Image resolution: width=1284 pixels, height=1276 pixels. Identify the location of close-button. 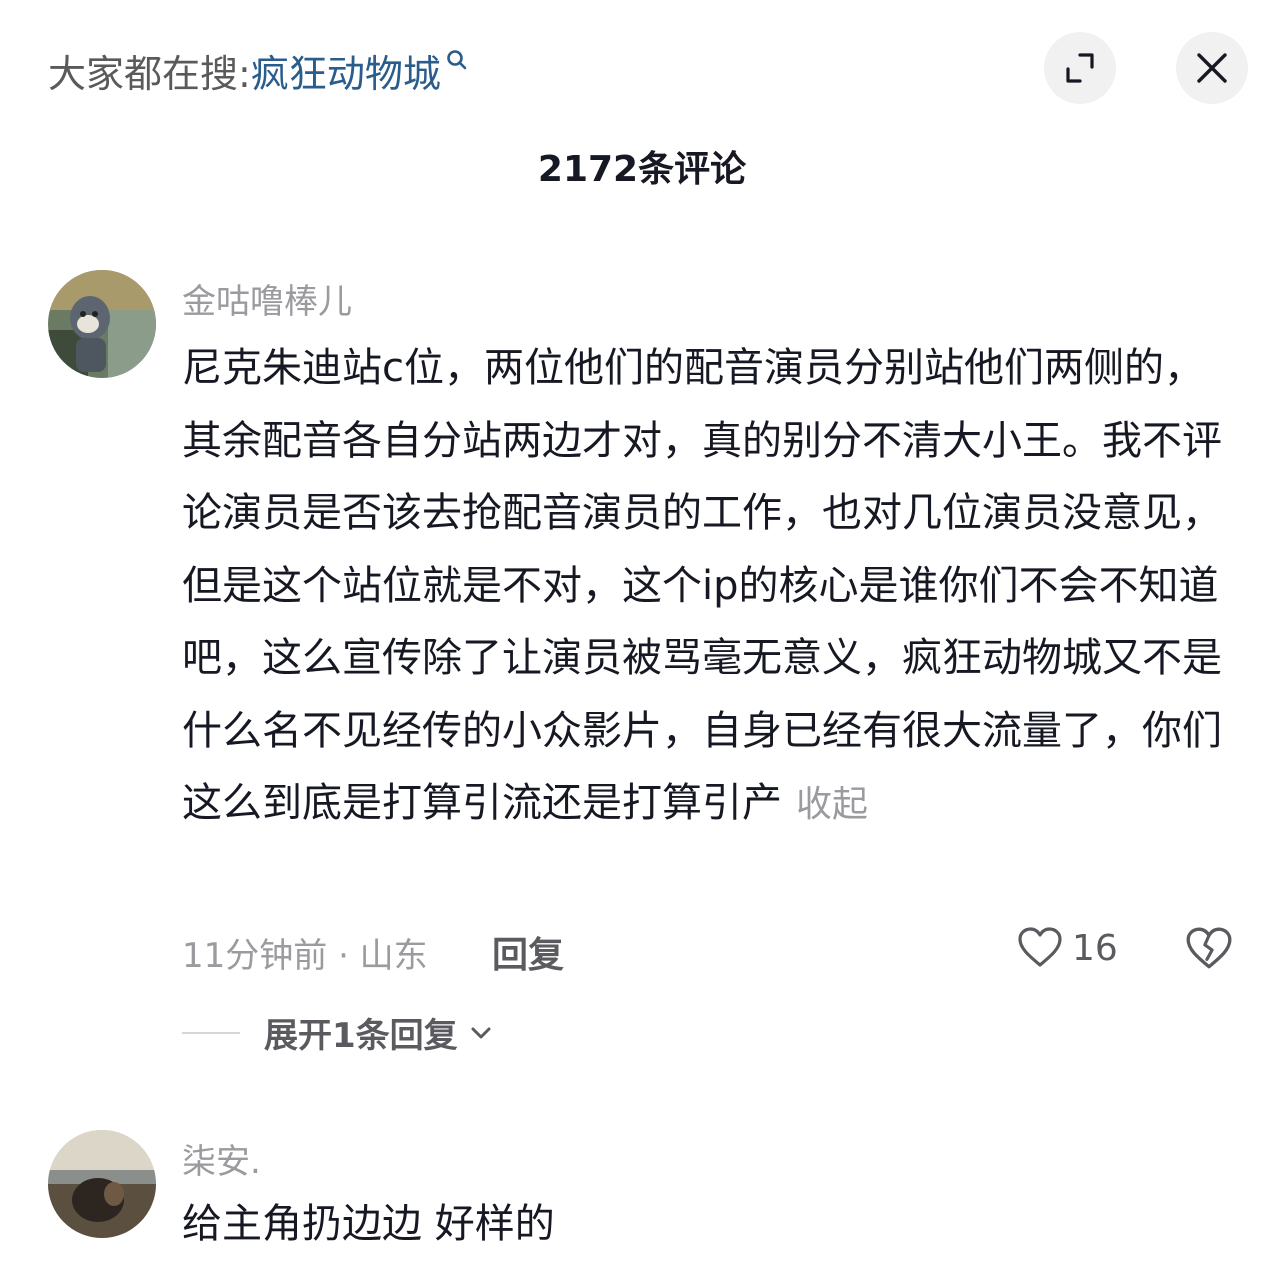
(1212, 68).